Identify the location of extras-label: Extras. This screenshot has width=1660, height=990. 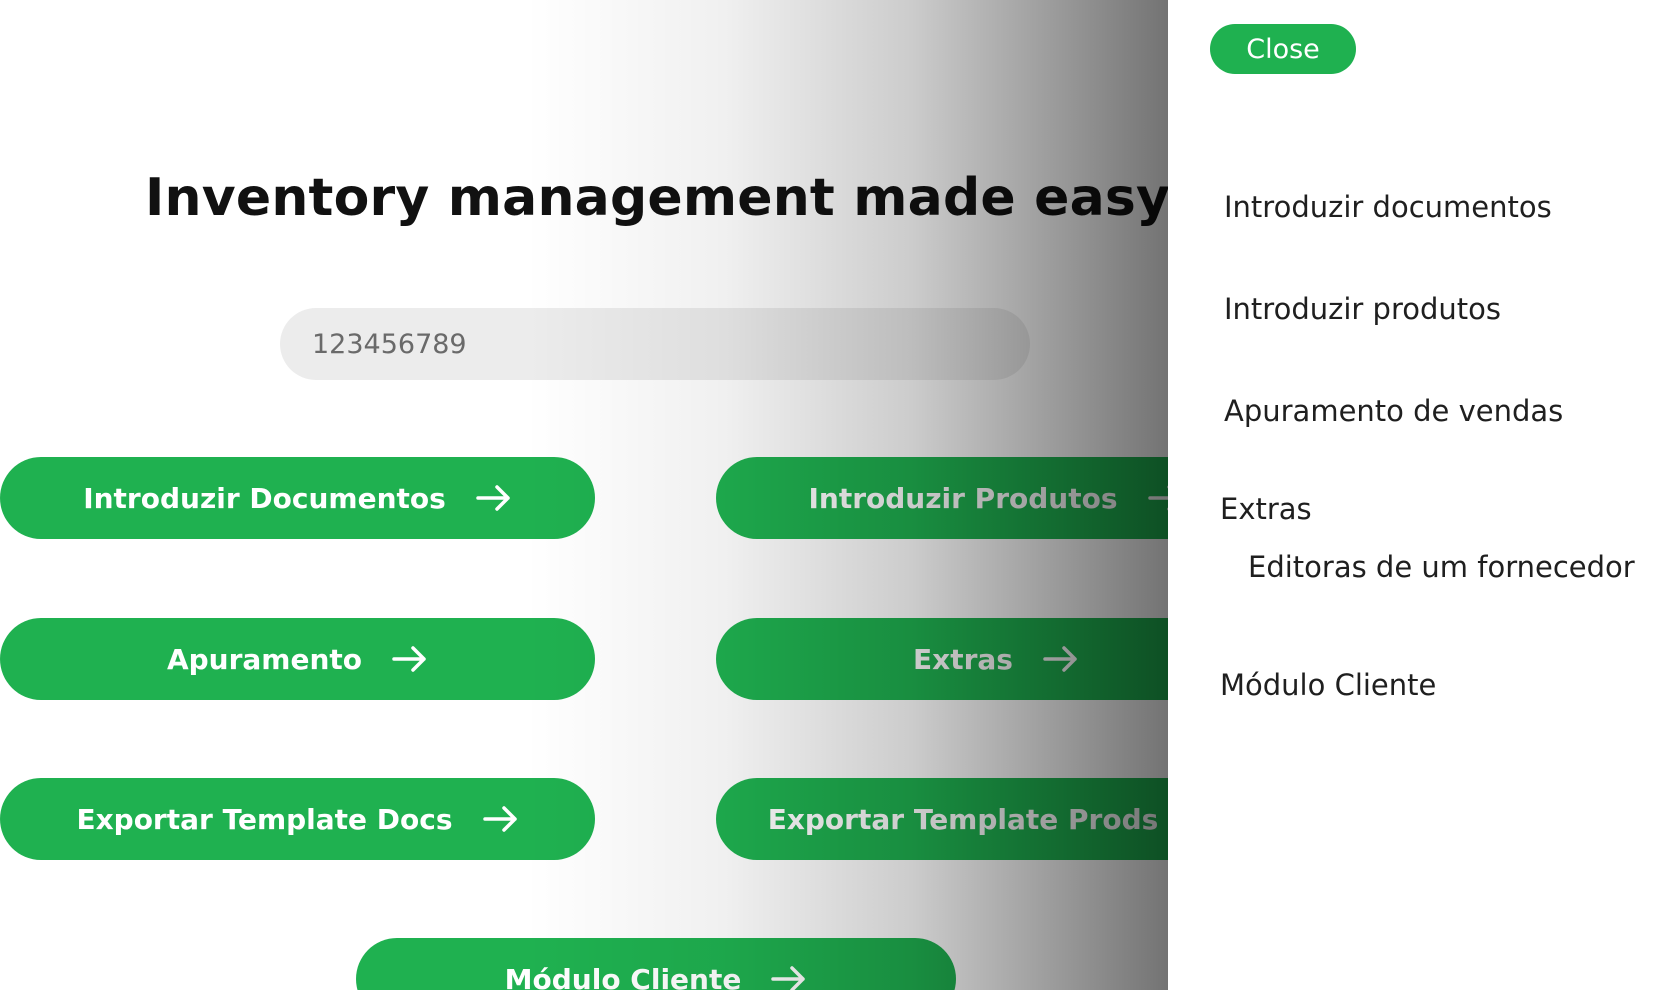
(963, 659).